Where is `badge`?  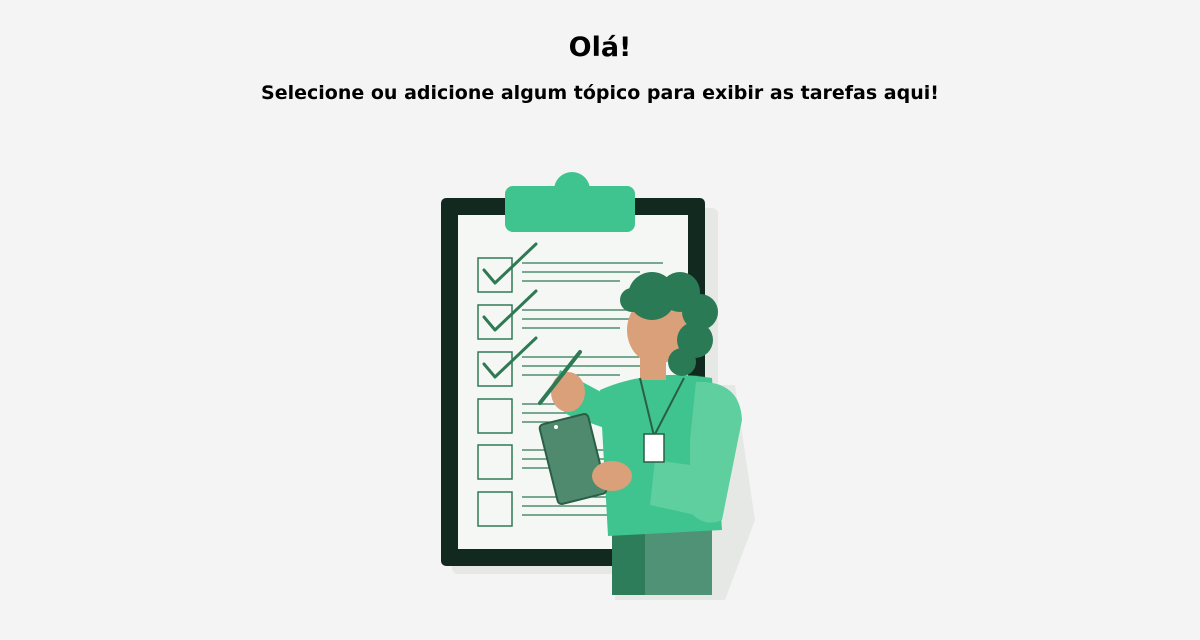
badge is located at coordinates (654, 448).